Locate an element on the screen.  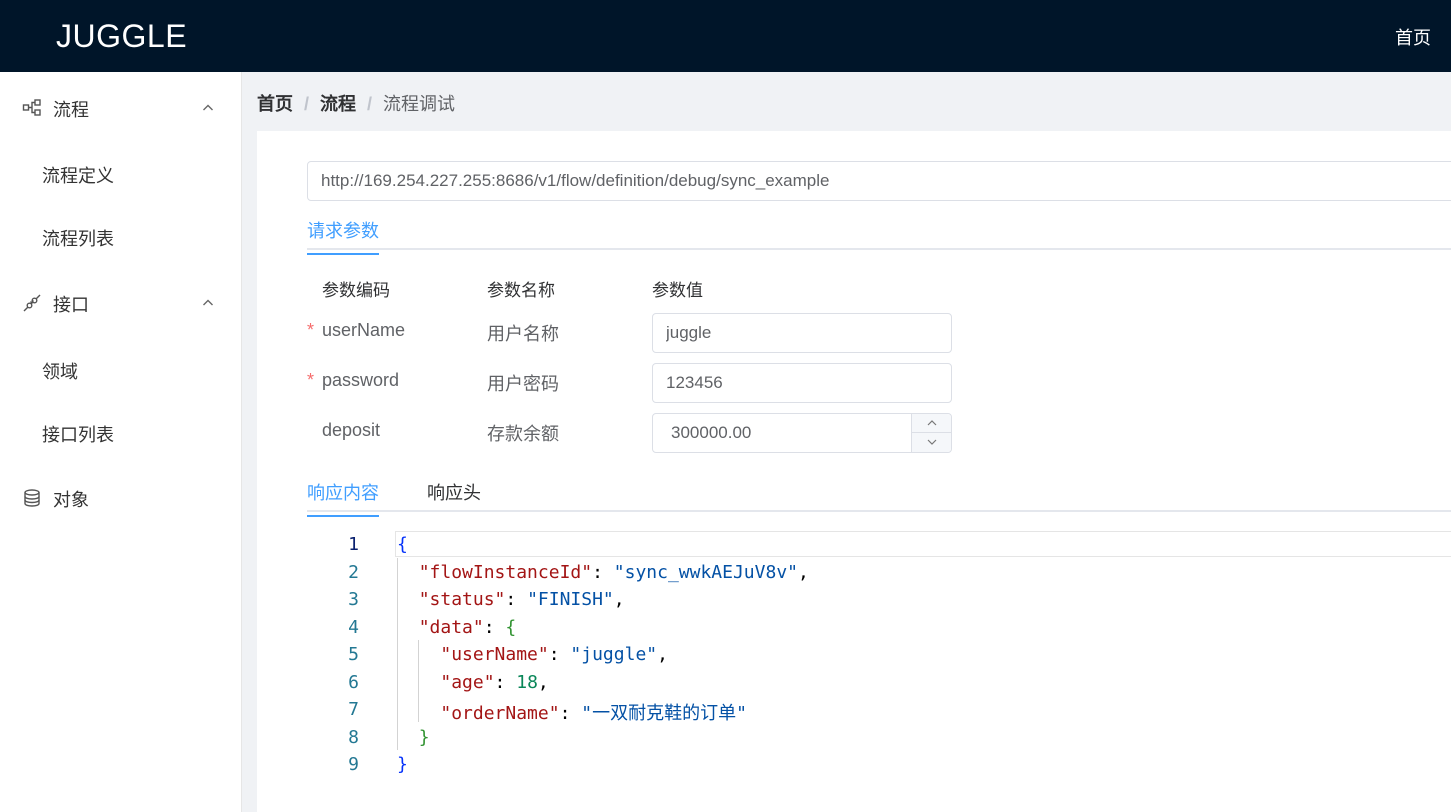
code-line: "age": 18, is located at coordinates (494, 682).